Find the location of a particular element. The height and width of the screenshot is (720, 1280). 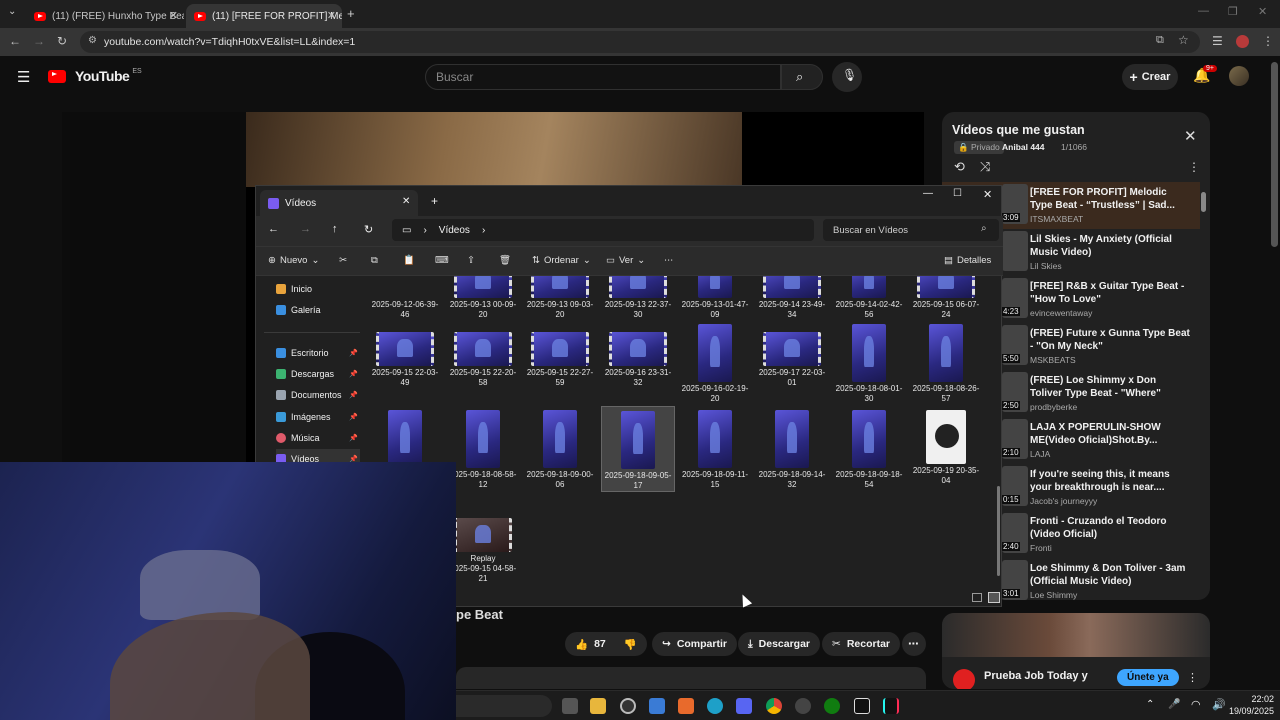

profile-avatar is located at coordinates (1242, 41).